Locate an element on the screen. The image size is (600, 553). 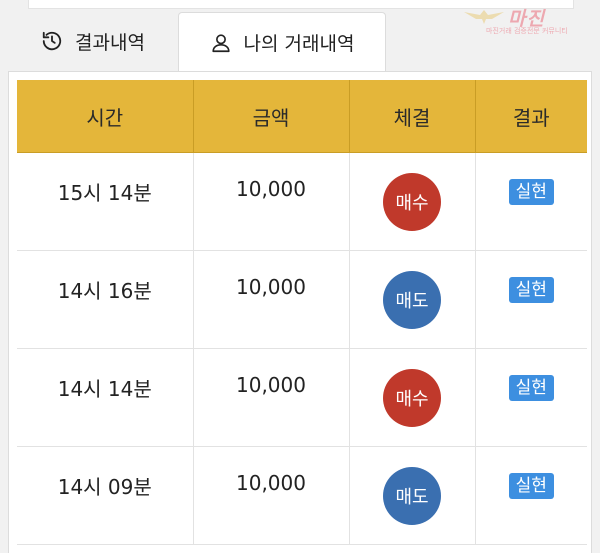
tab-my-trades-label: 나의 거래내역 is located at coordinates (299, 44).